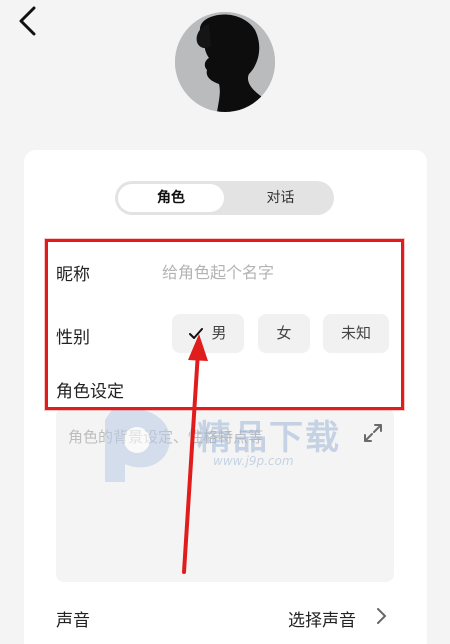 This screenshot has width=450, height=644. Describe the element at coordinates (381, 616) in the screenshot. I see `chevron-right-icon` at that location.